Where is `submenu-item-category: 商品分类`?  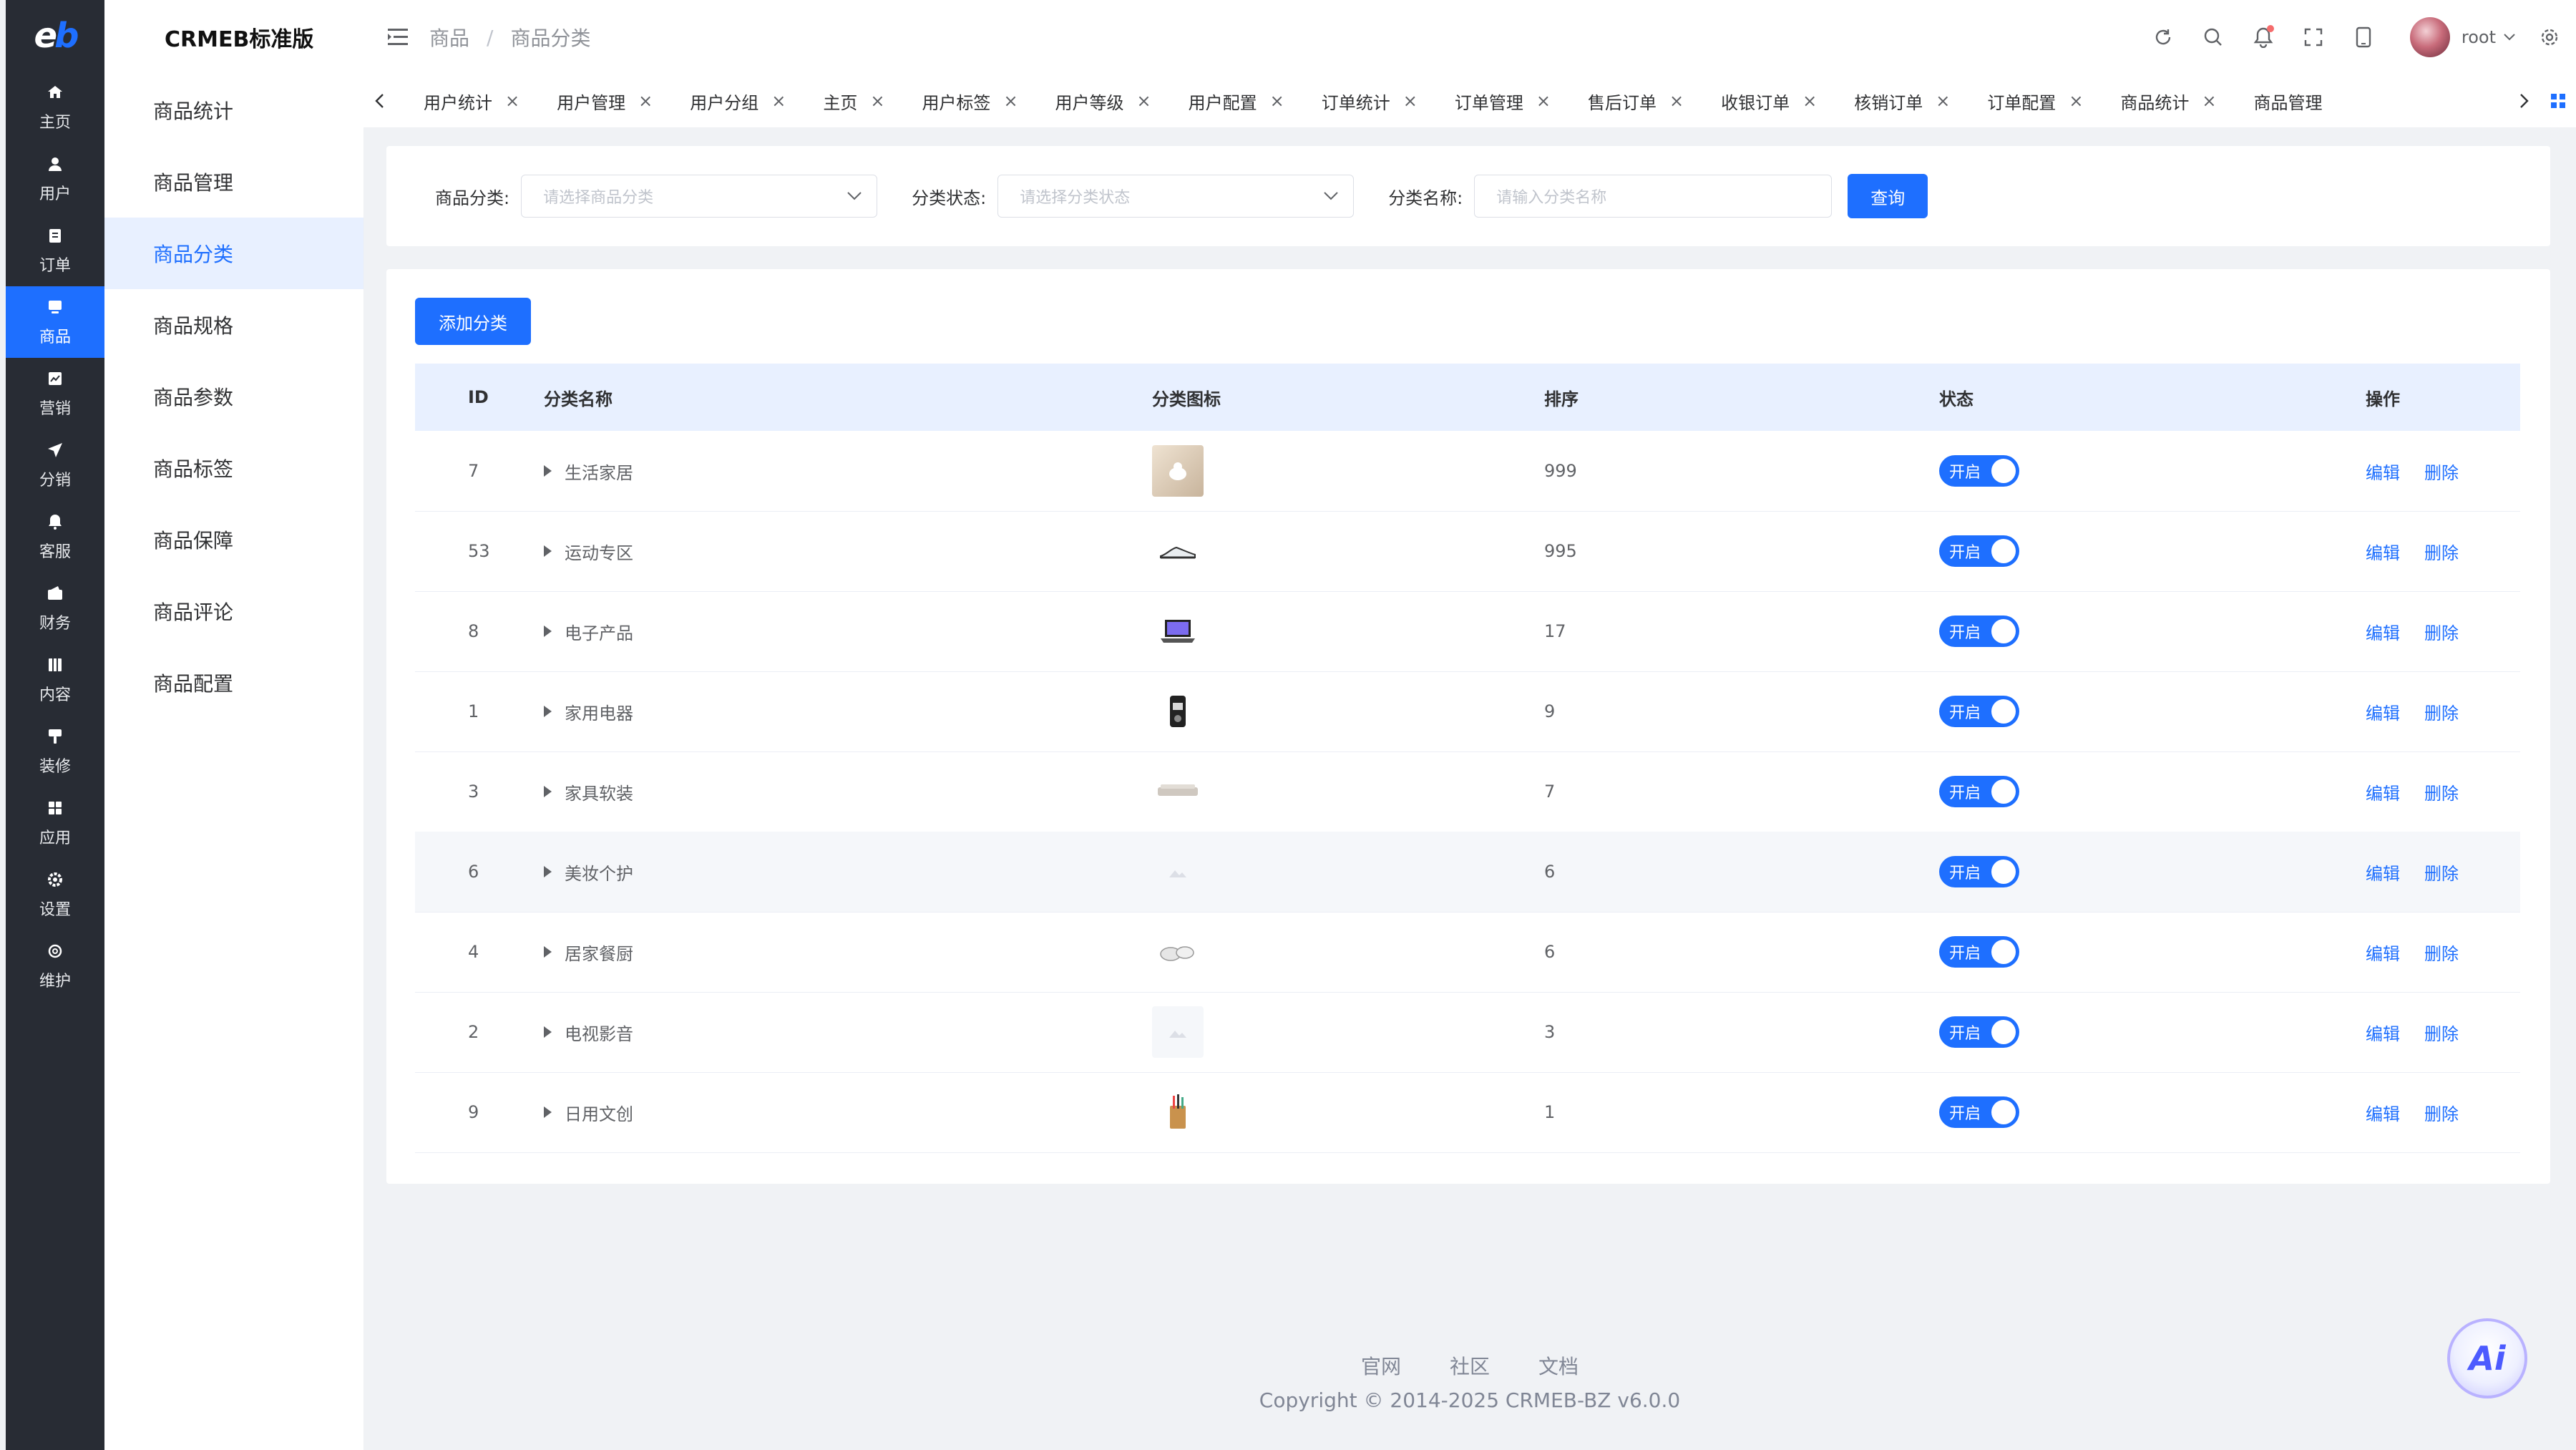 submenu-item-category: 商品分类 is located at coordinates (234, 253).